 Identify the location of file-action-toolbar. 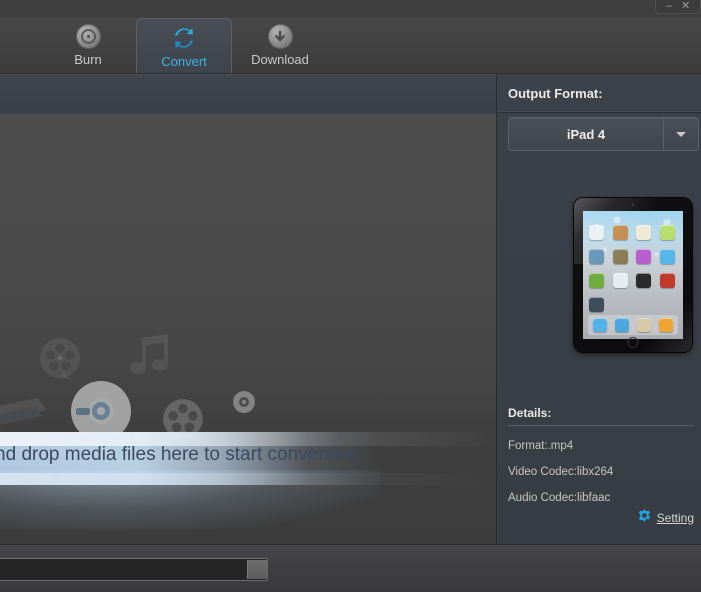
(248, 94).